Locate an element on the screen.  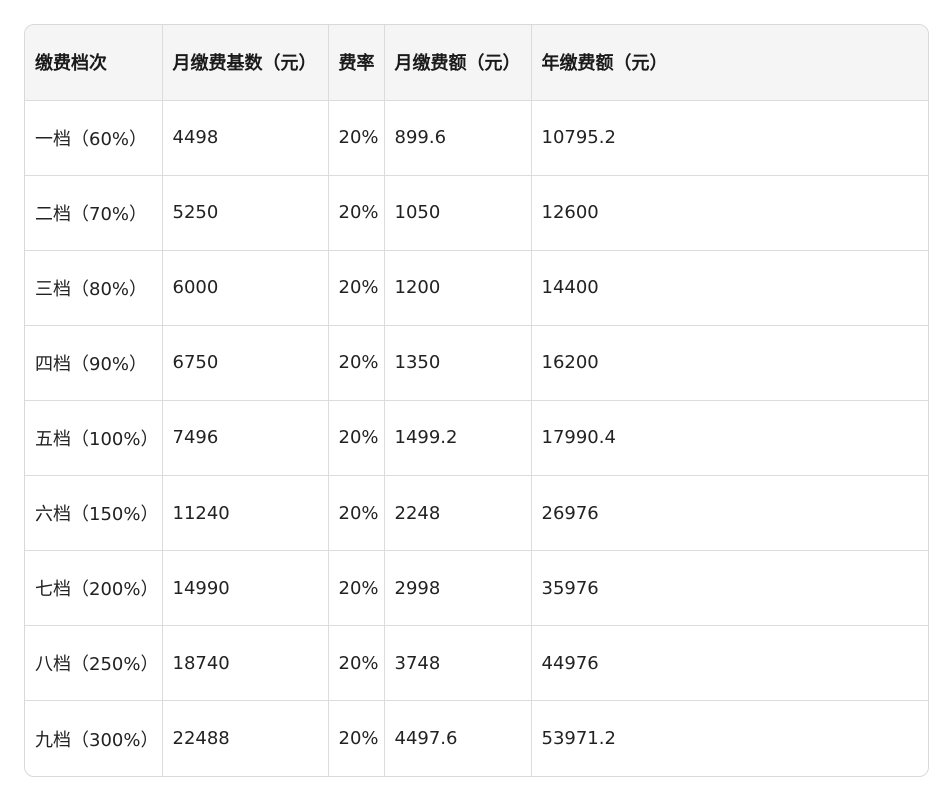
cell-monthly-base: 6000 is located at coordinates (245, 288).